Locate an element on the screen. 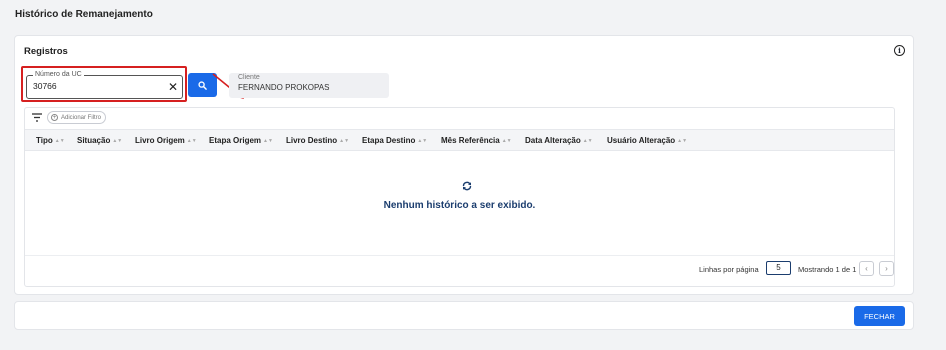  add-filter-button: + Adicionar Filtro is located at coordinates (77, 117).